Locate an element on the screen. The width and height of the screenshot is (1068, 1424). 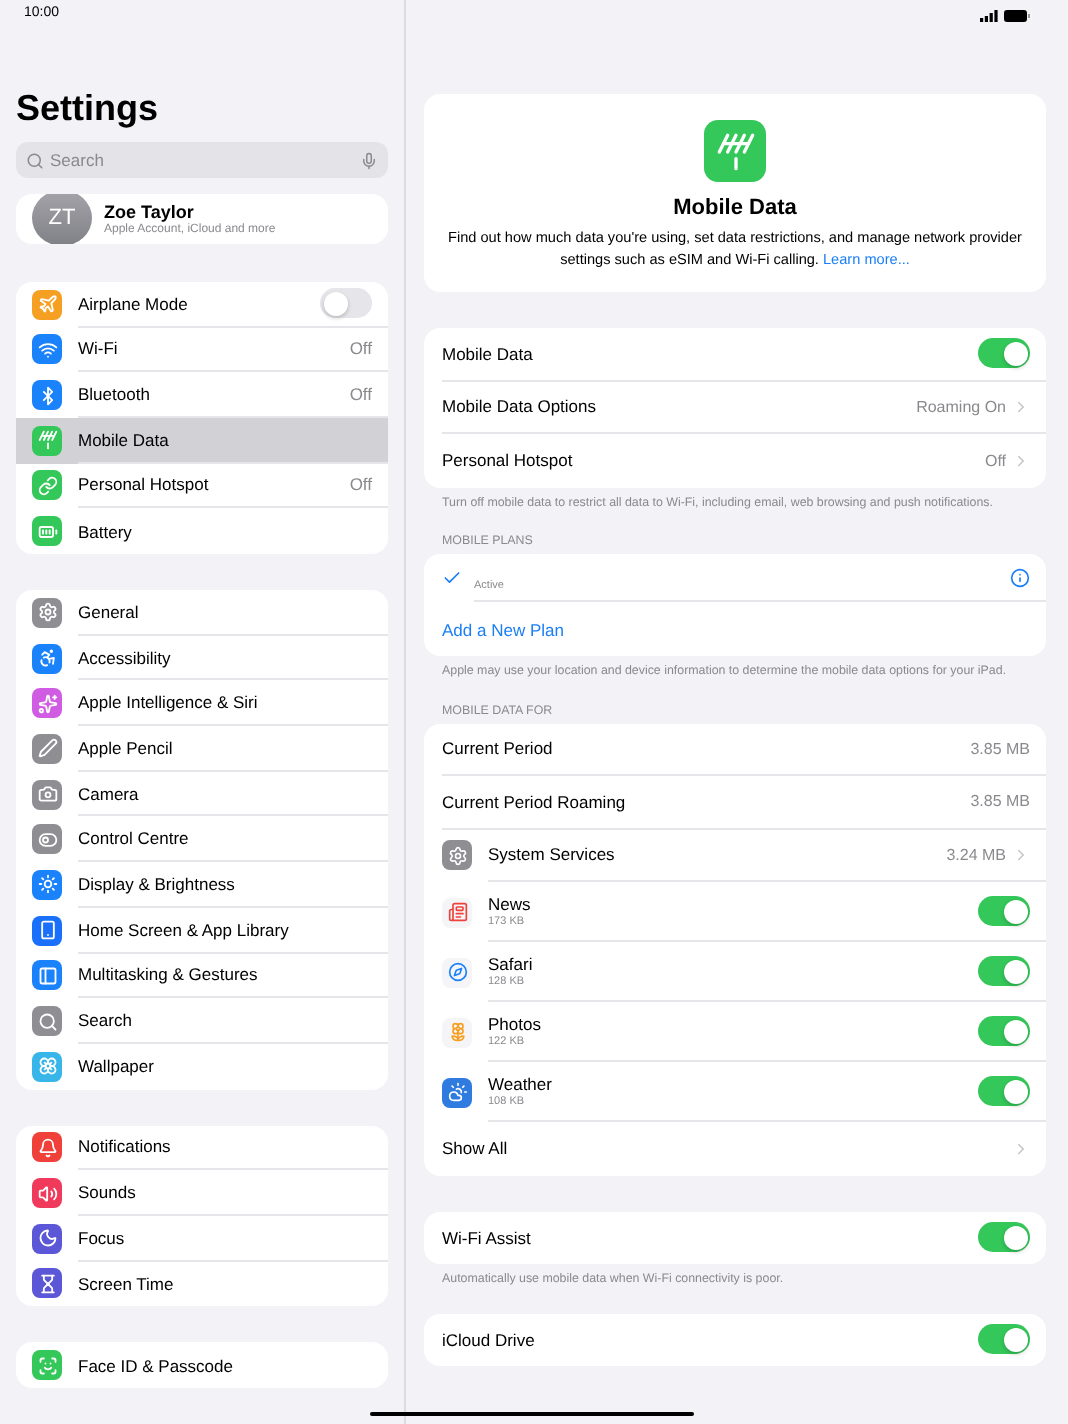
header-title: Mobile Data is located at coordinates (735, 208).